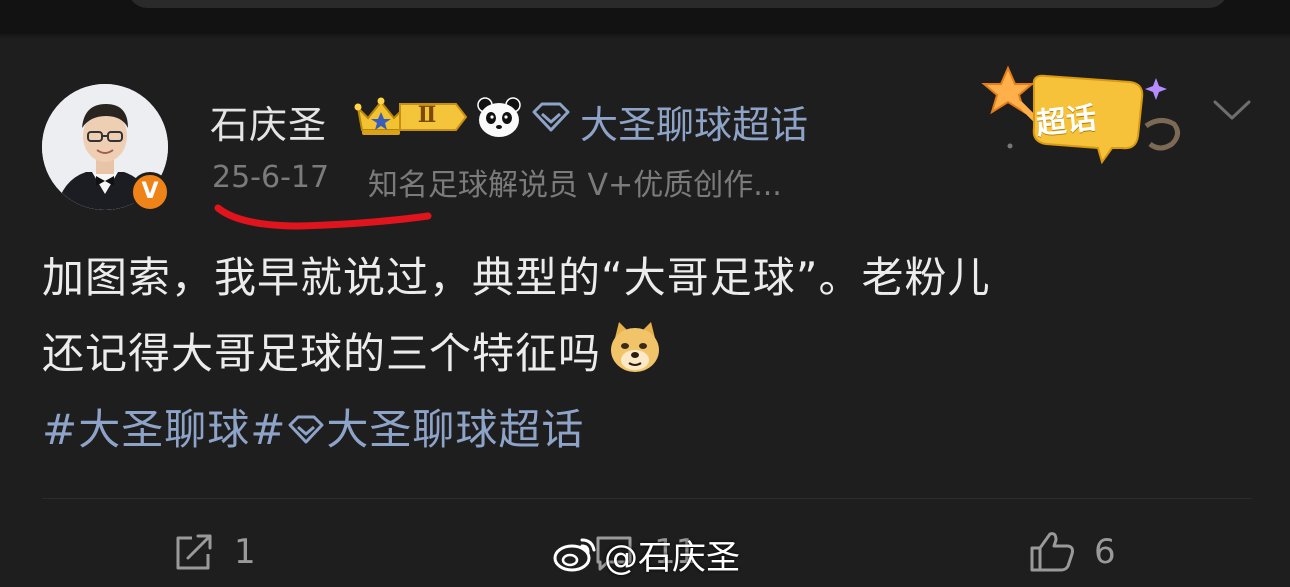 This screenshot has height=587, width=1290. Describe the element at coordinates (1105, 552) in the screenshot. I see `like-count: 6` at that location.